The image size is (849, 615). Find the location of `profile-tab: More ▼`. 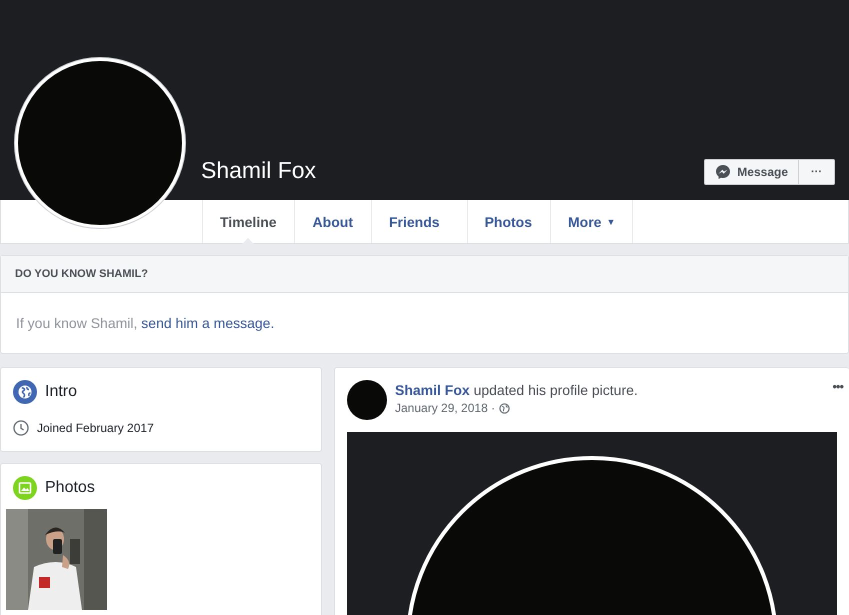

profile-tab: More ▼ is located at coordinates (592, 221).